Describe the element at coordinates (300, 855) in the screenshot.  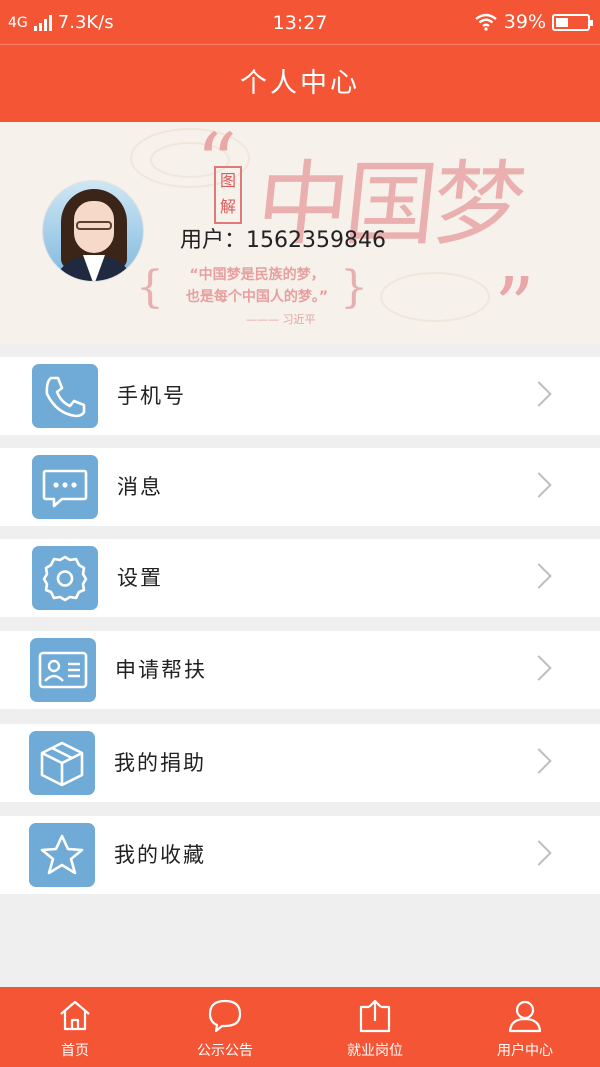
I see `menu-item-my-favorites: 我的收藏` at that location.